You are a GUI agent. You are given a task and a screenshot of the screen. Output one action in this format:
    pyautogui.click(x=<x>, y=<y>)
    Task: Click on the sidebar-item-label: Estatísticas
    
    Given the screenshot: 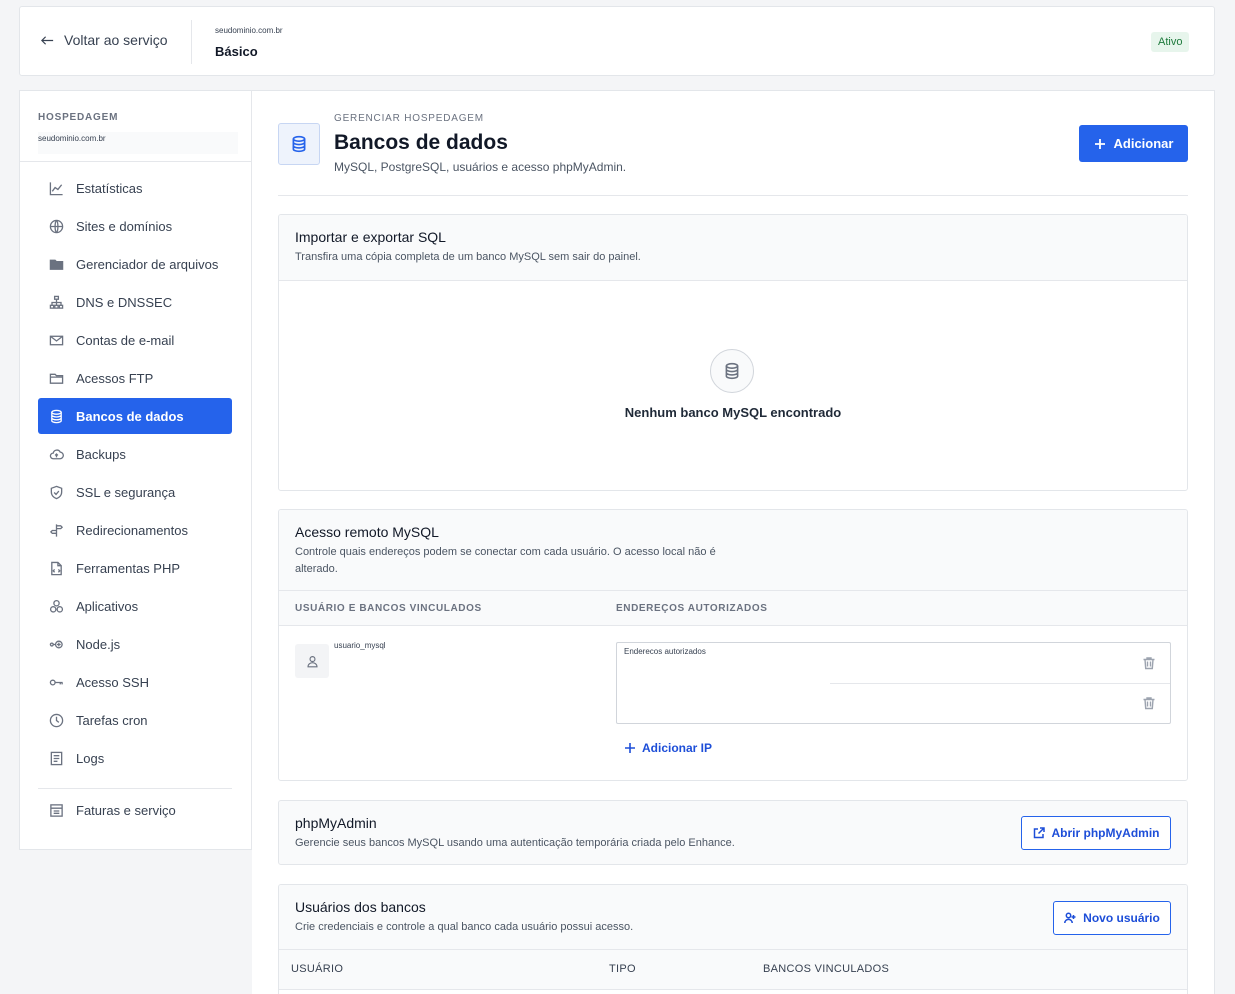 What is the action you would take?
    pyautogui.click(x=109, y=188)
    